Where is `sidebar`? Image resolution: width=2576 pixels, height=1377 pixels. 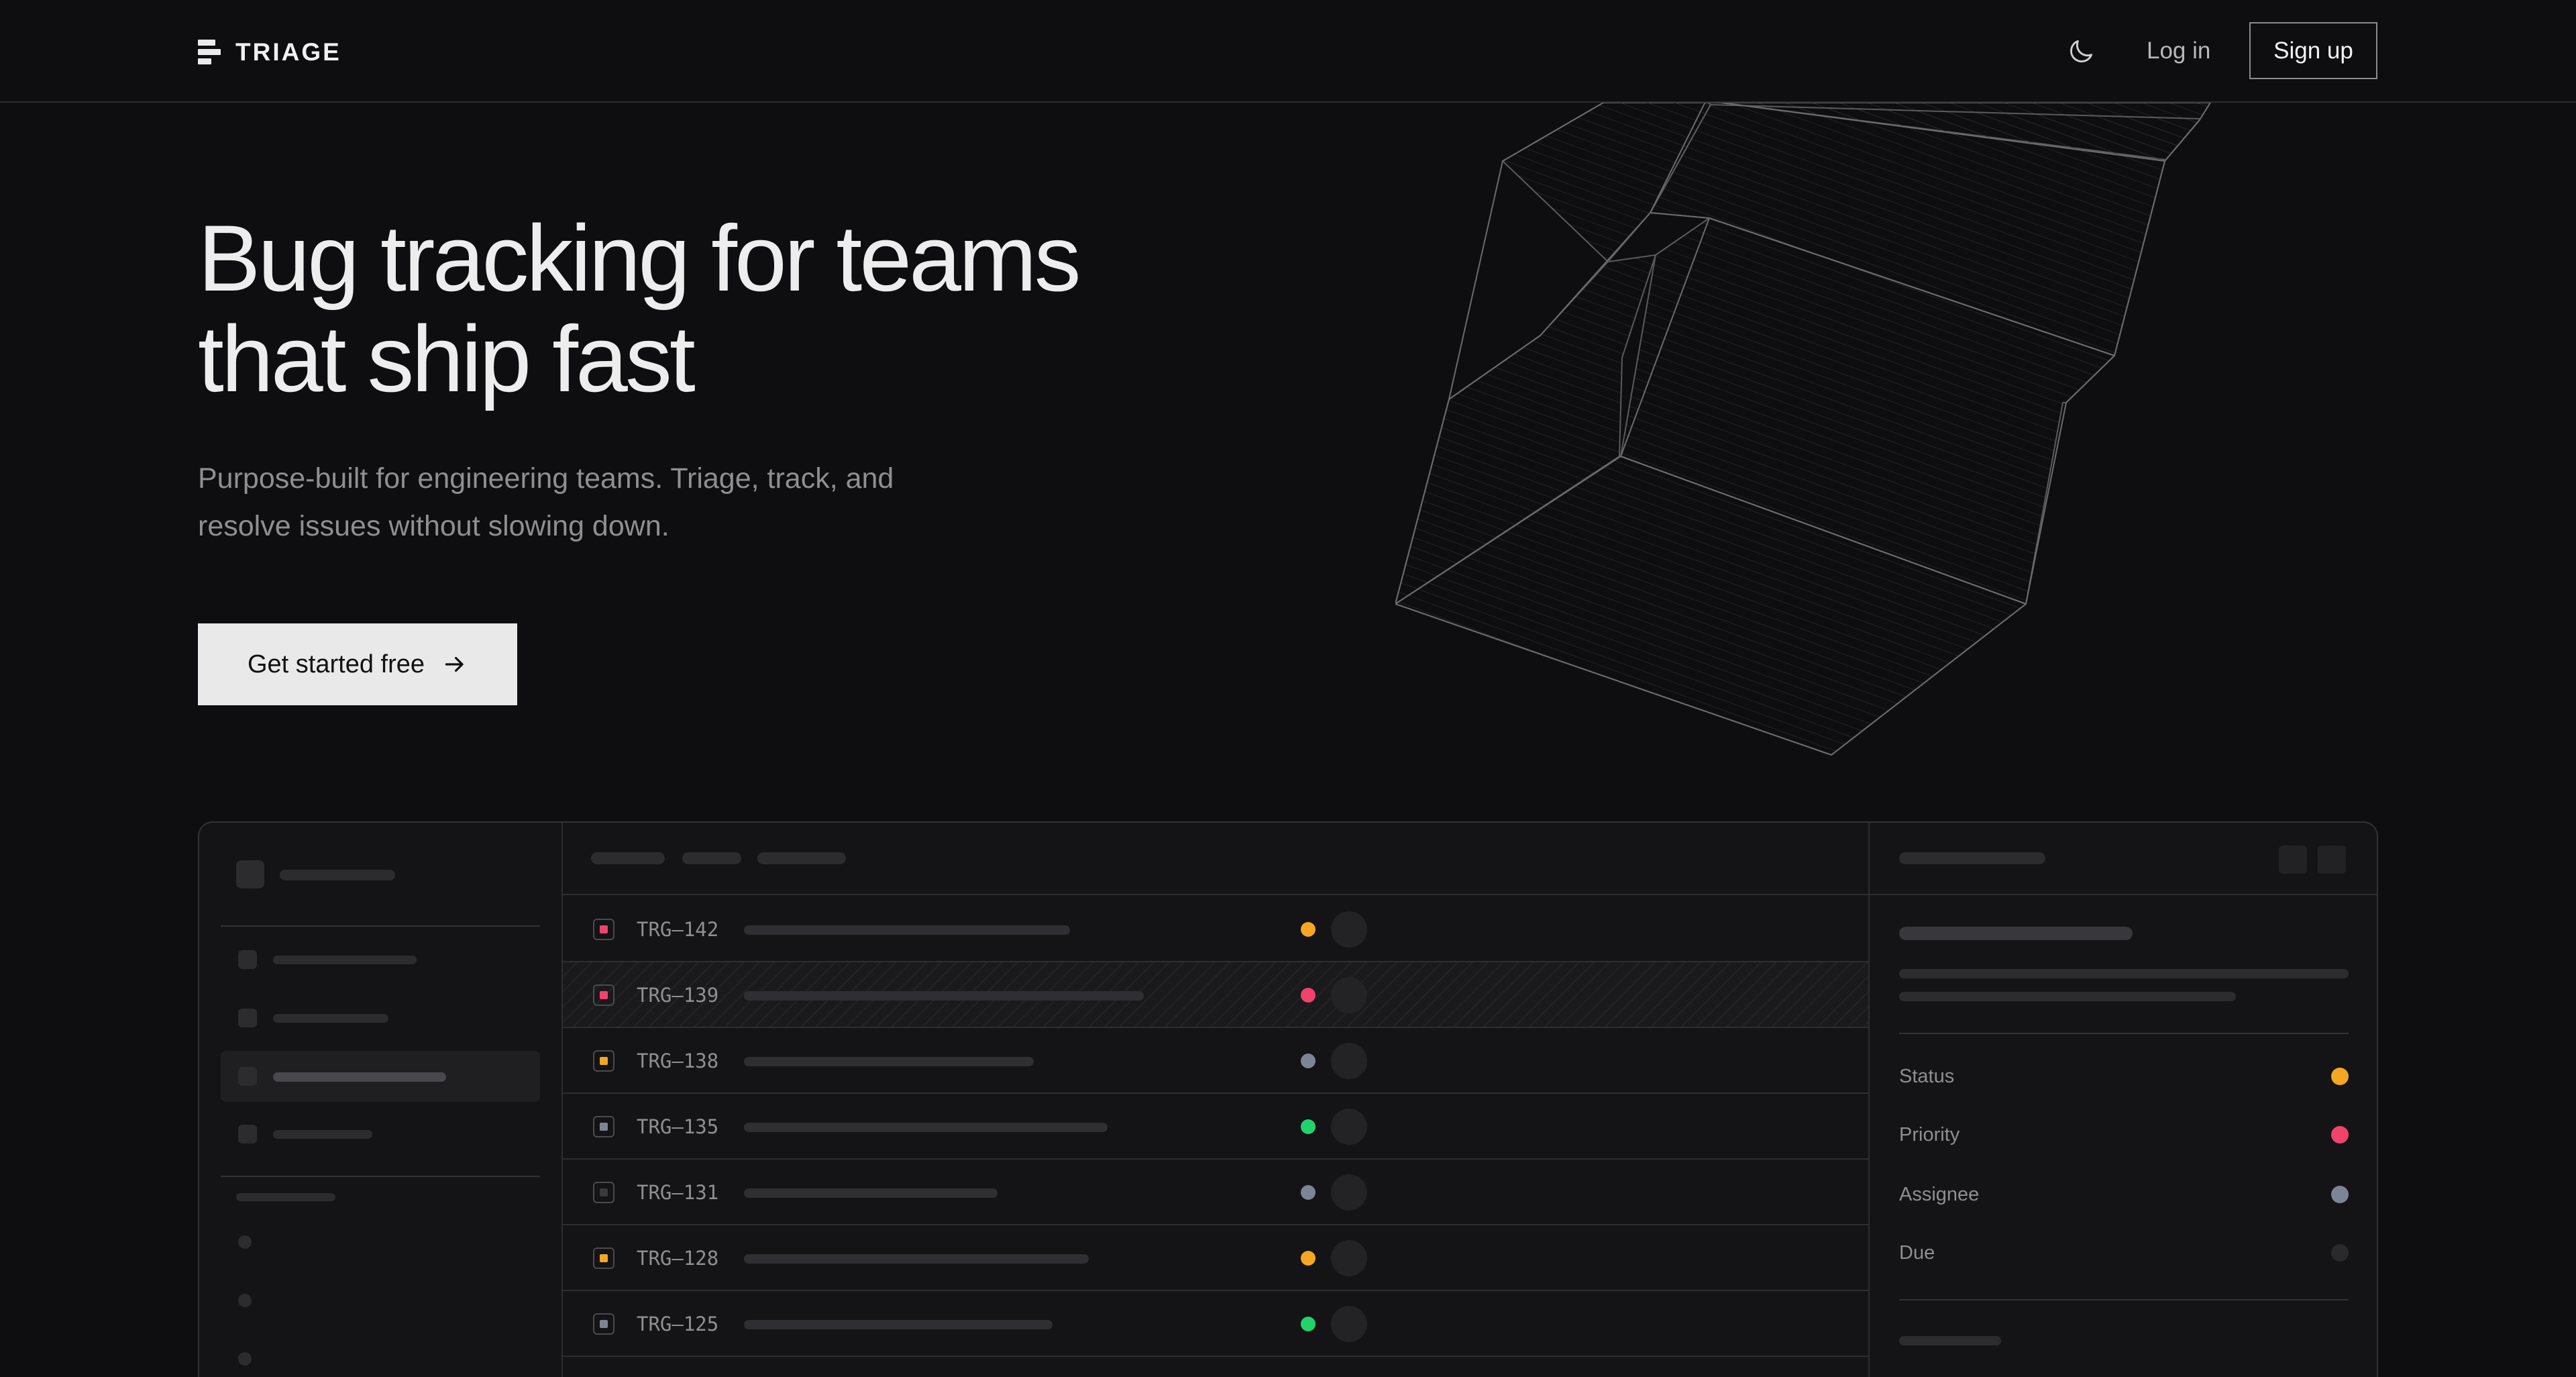 sidebar is located at coordinates (381, 1100).